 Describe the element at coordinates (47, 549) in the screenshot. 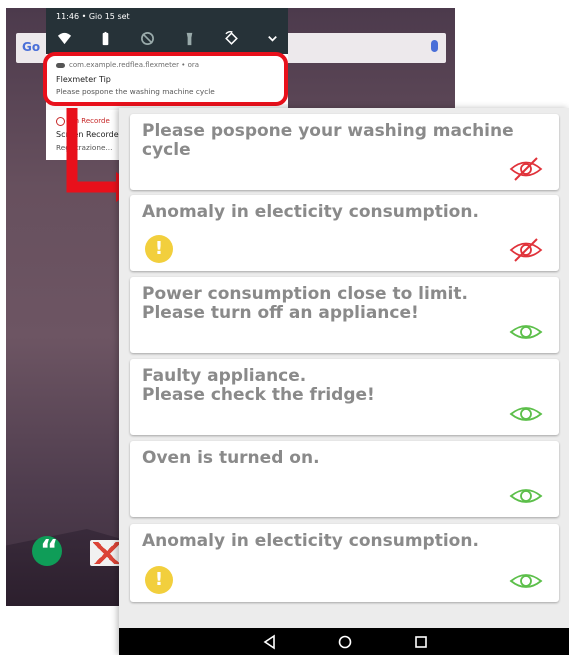

I see `hangouts-icon` at that location.